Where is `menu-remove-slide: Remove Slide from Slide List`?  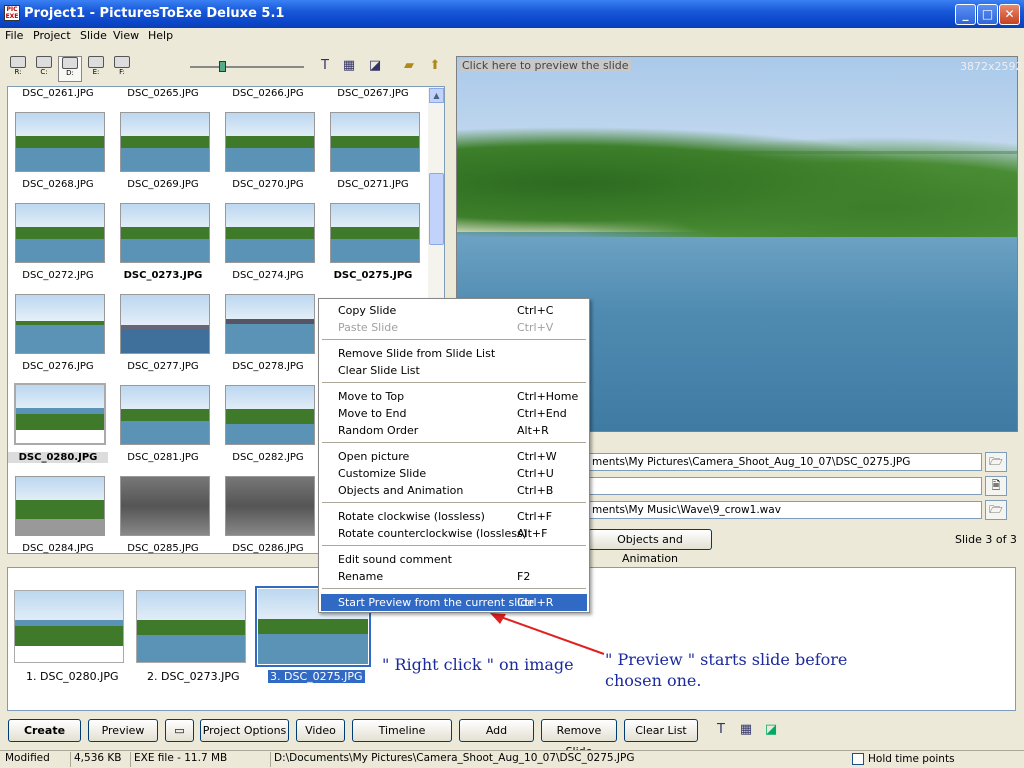
menu-remove-slide: Remove Slide from Slide List is located at coordinates (454, 353).